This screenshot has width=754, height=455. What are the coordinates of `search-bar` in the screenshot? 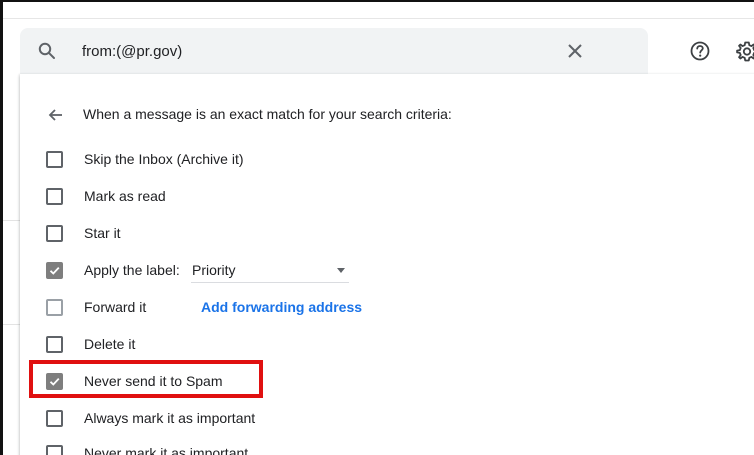 It's located at (334, 51).